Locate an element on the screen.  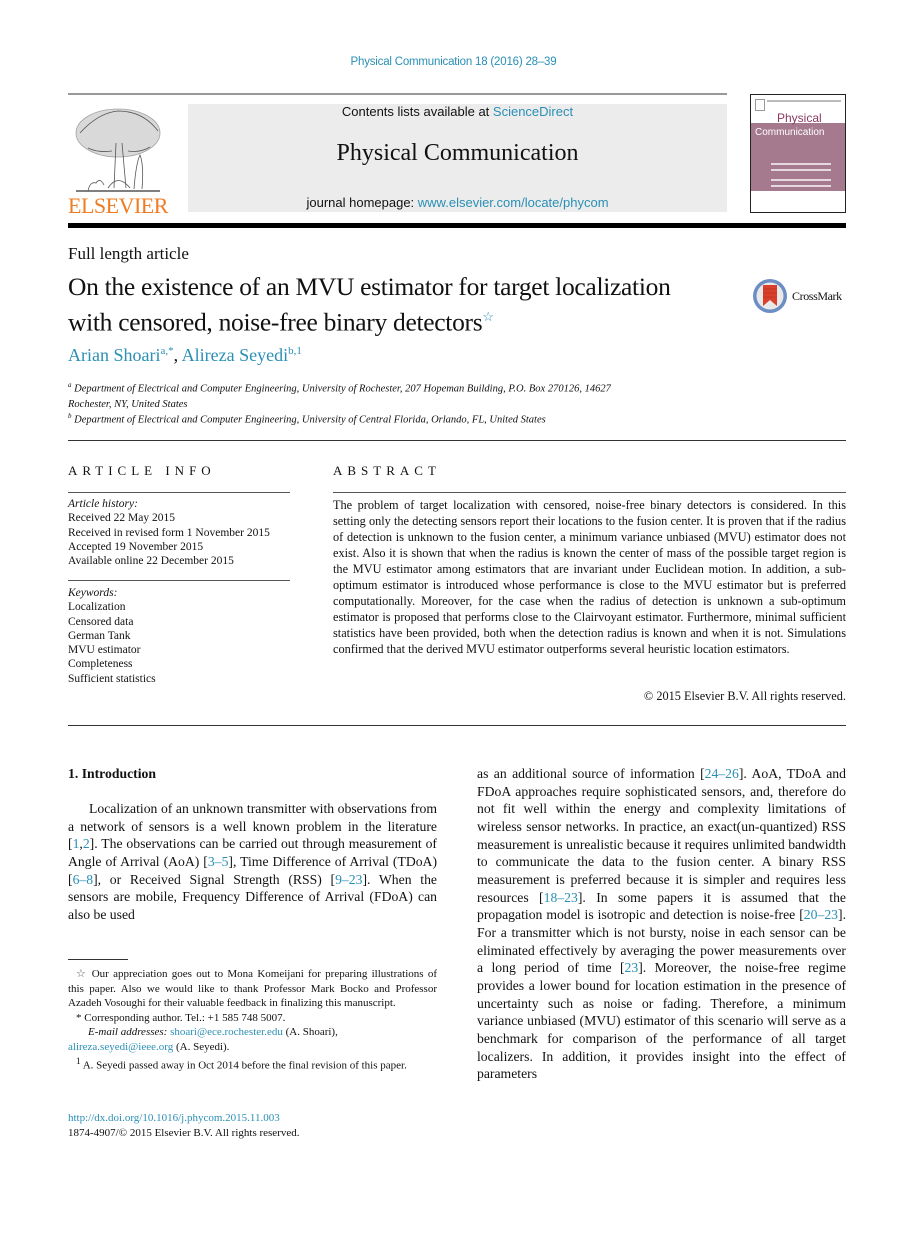
keyword: Completeness is located at coordinates (100, 664).